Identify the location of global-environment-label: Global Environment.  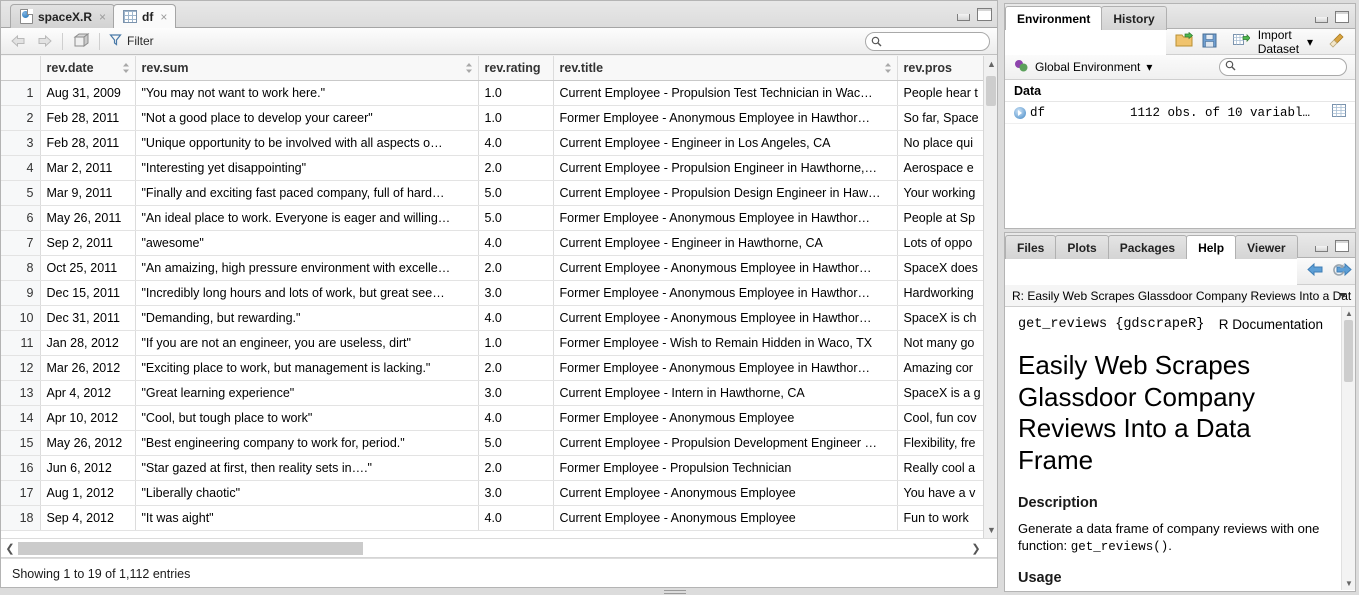
(1087, 67).